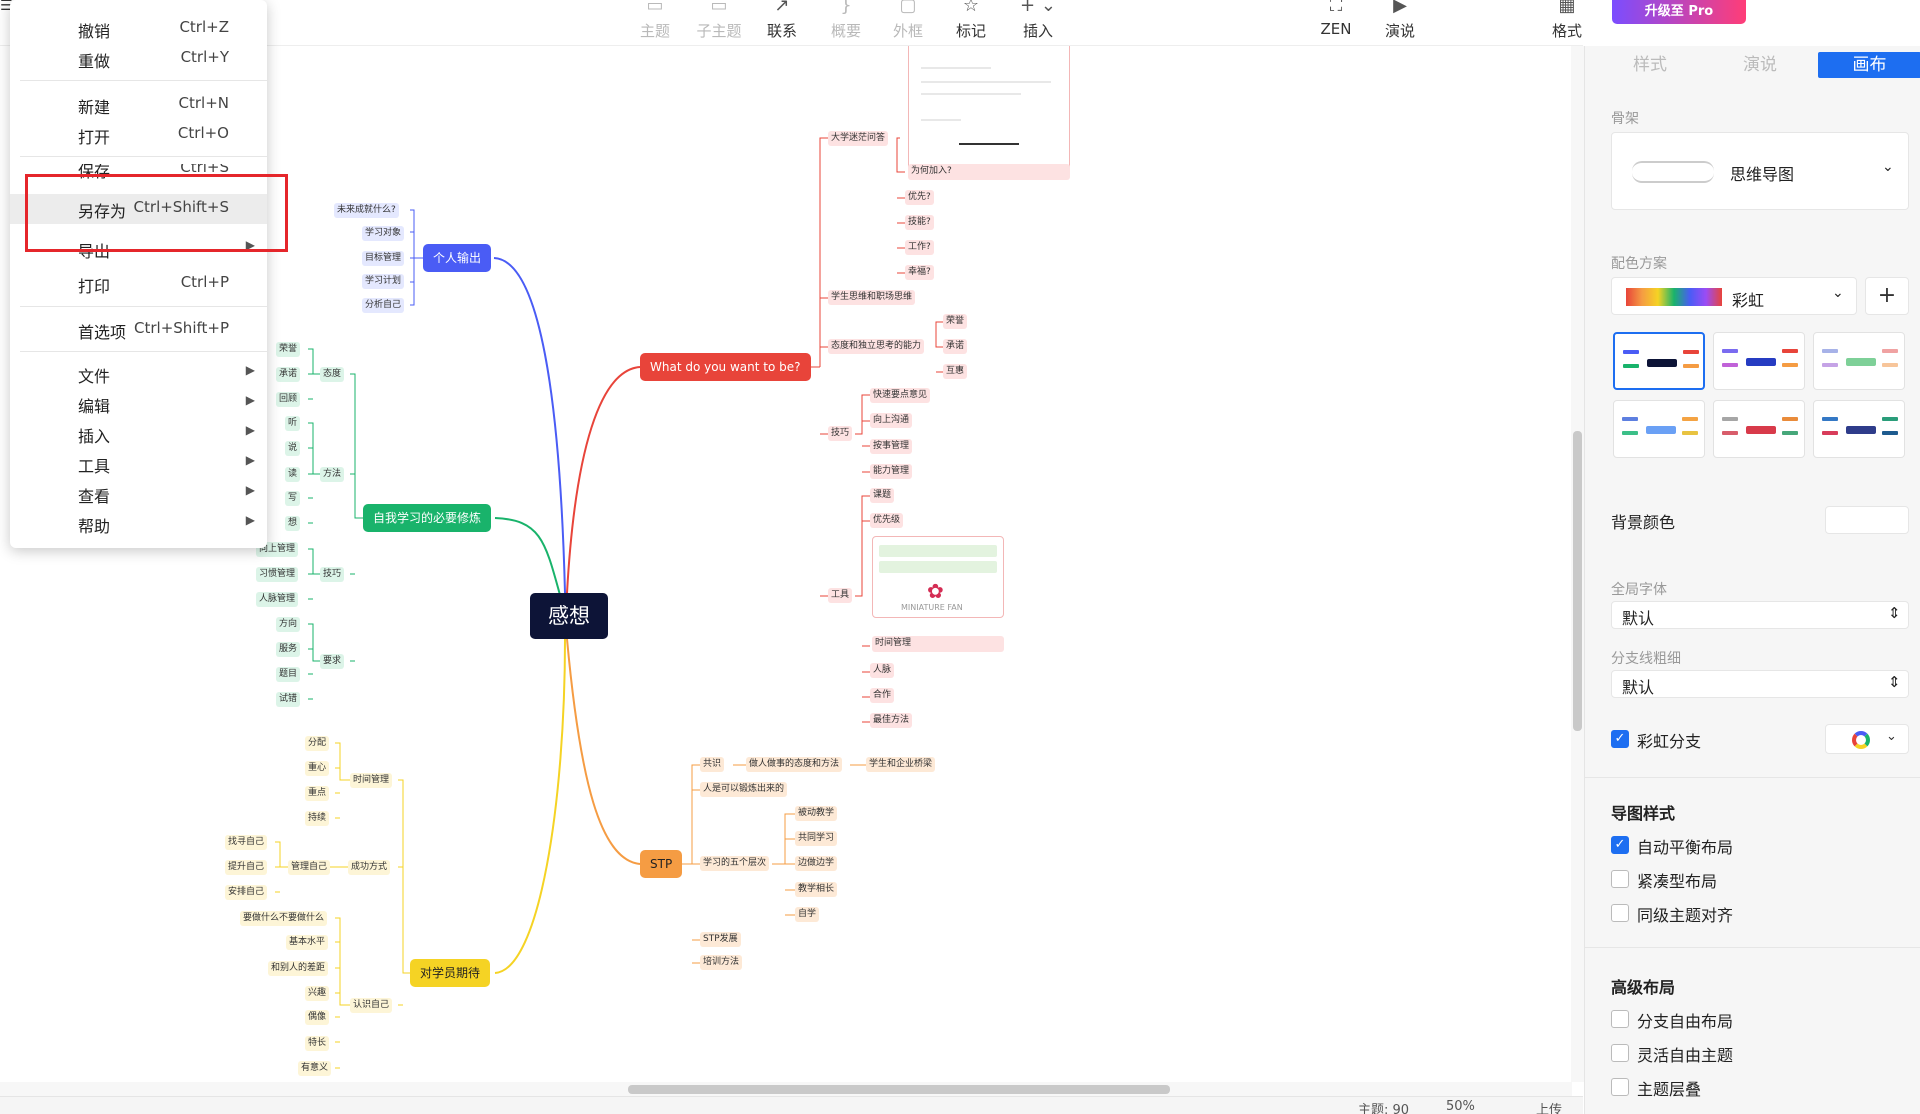 Image resolution: width=1920 pixels, height=1114 pixels. Describe the element at coordinates (846, 23) in the screenshot. I see `toolbar-summary-button: } 概要` at that location.